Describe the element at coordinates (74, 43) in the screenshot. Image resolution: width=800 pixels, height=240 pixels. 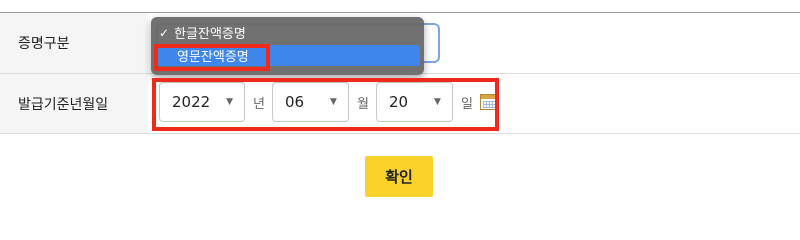
I see `certificate-type-label: 증명구분` at that location.